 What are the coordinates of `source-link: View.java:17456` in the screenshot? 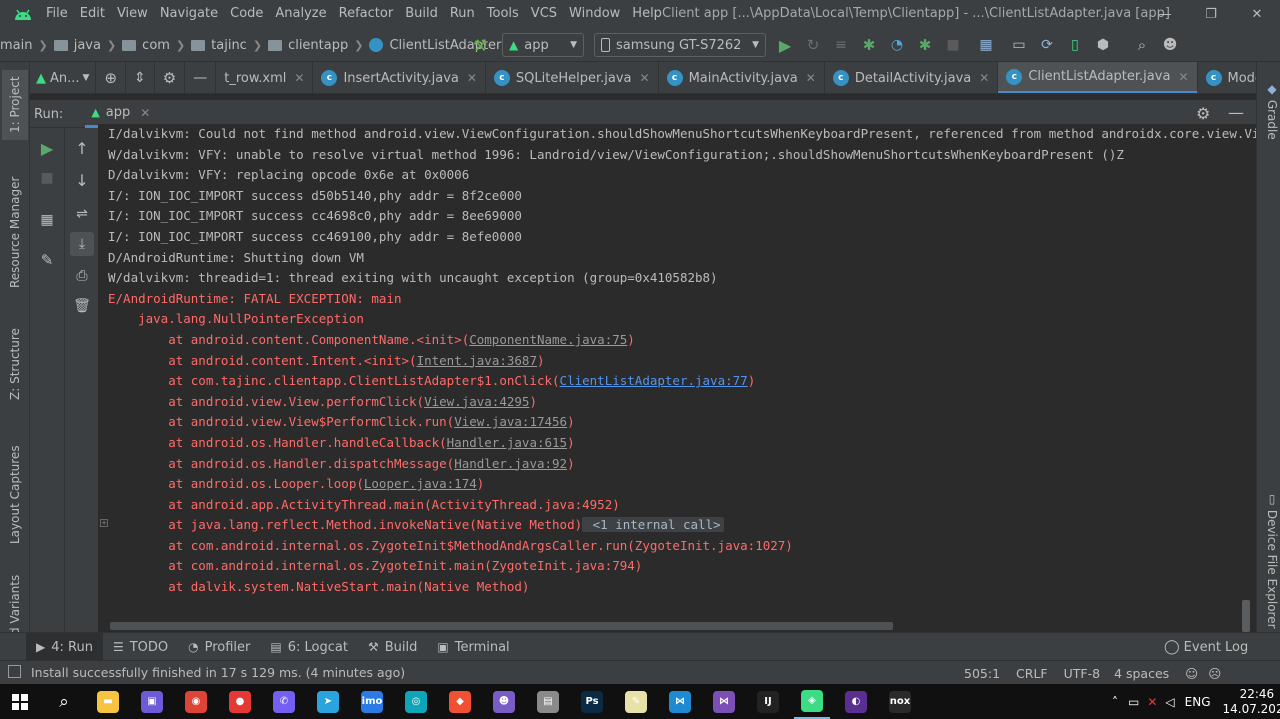 It's located at (510, 421).